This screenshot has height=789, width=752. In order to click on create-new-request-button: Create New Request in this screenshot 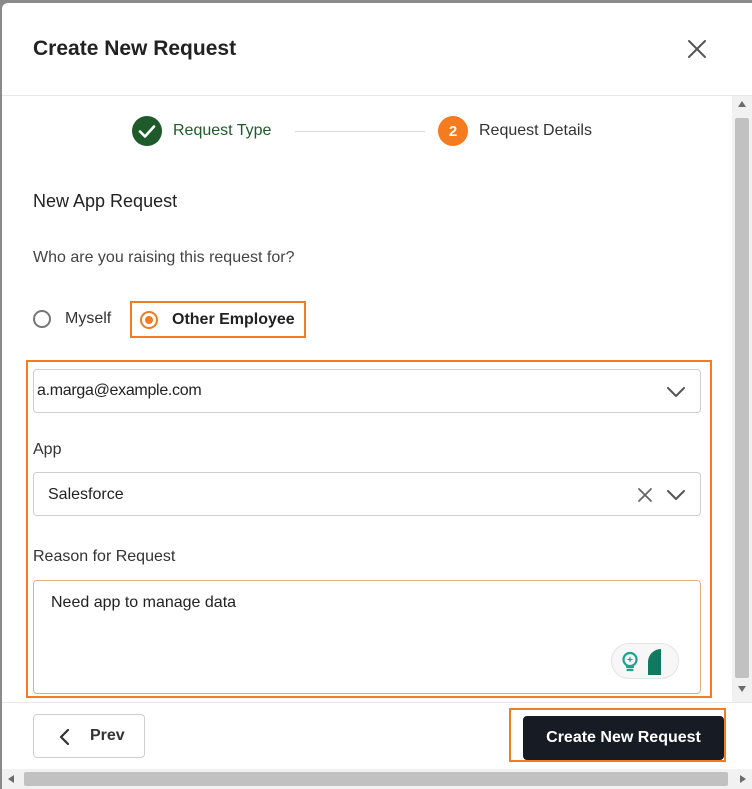, I will do `click(623, 738)`.